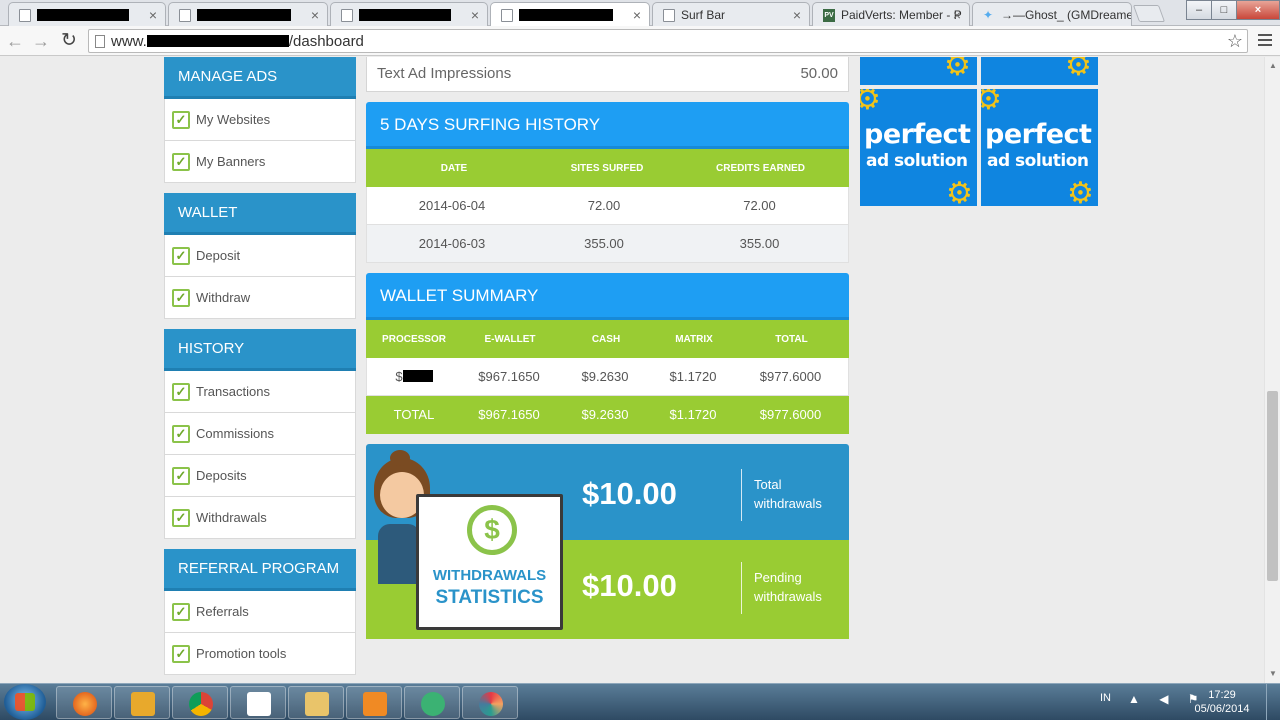 The height and width of the screenshot is (720, 1280). What do you see at coordinates (788, 587) in the screenshot?
I see `pending-withdrawals-label: Pending withdrawals` at bounding box center [788, 587].